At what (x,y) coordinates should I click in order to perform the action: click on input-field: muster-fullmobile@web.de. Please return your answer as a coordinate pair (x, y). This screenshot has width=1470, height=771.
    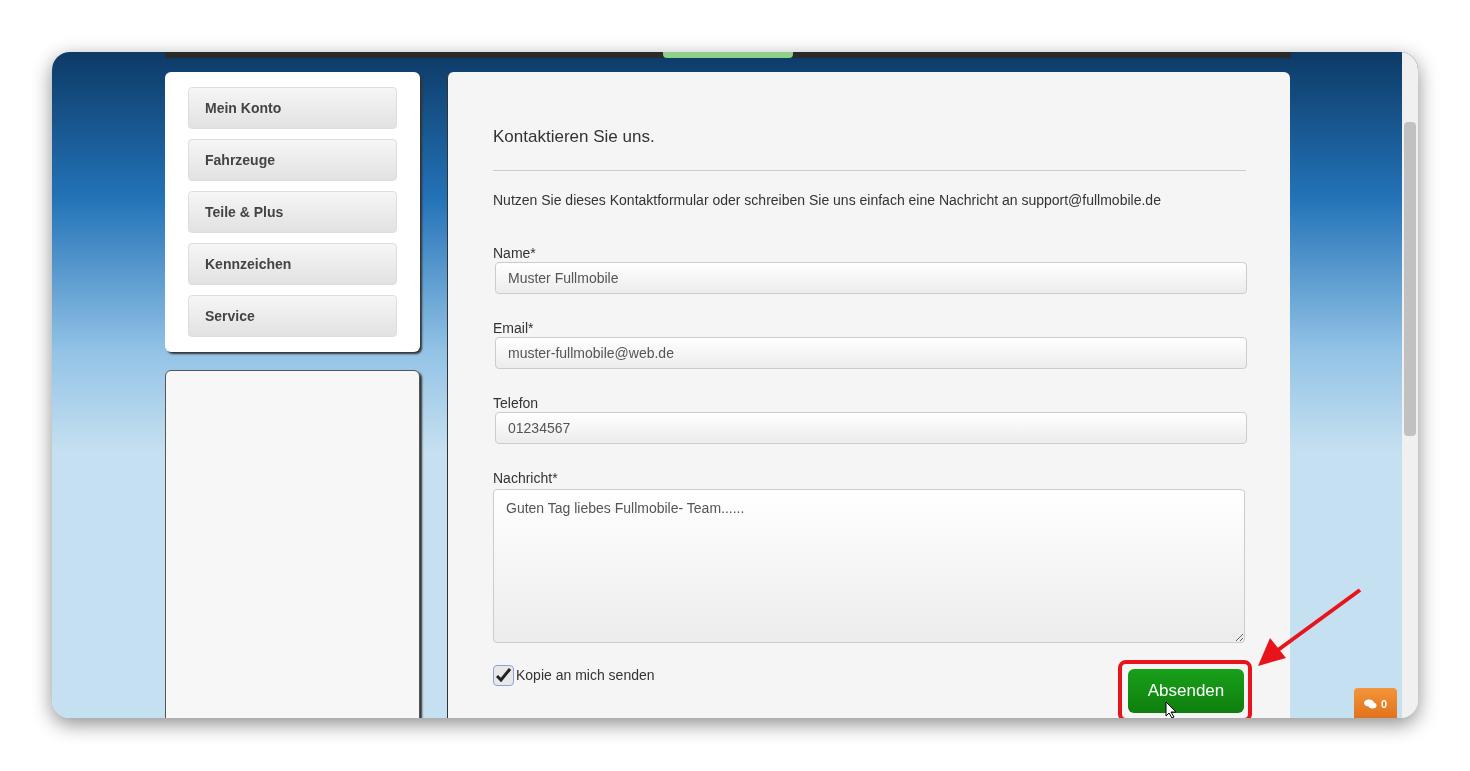
    Looking at the image, I should click on (871, 352).